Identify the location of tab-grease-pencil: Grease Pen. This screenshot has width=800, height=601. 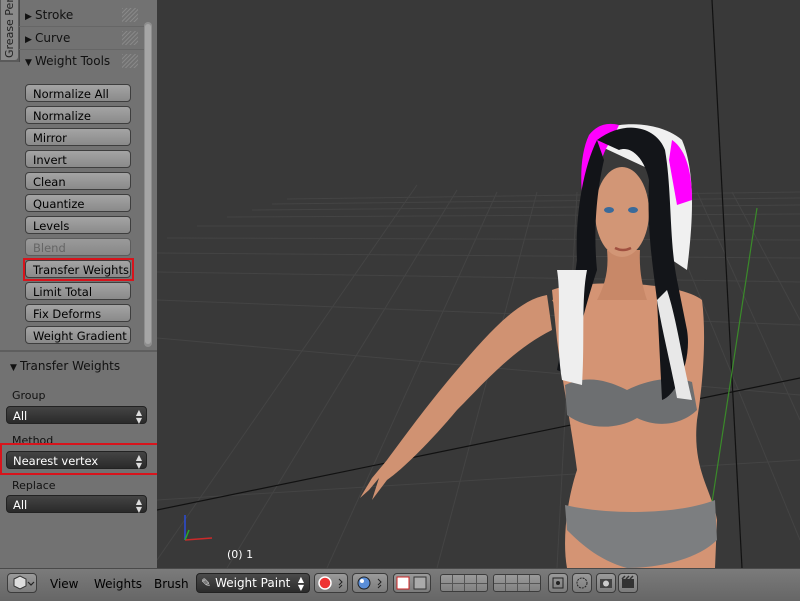
(9, 30).